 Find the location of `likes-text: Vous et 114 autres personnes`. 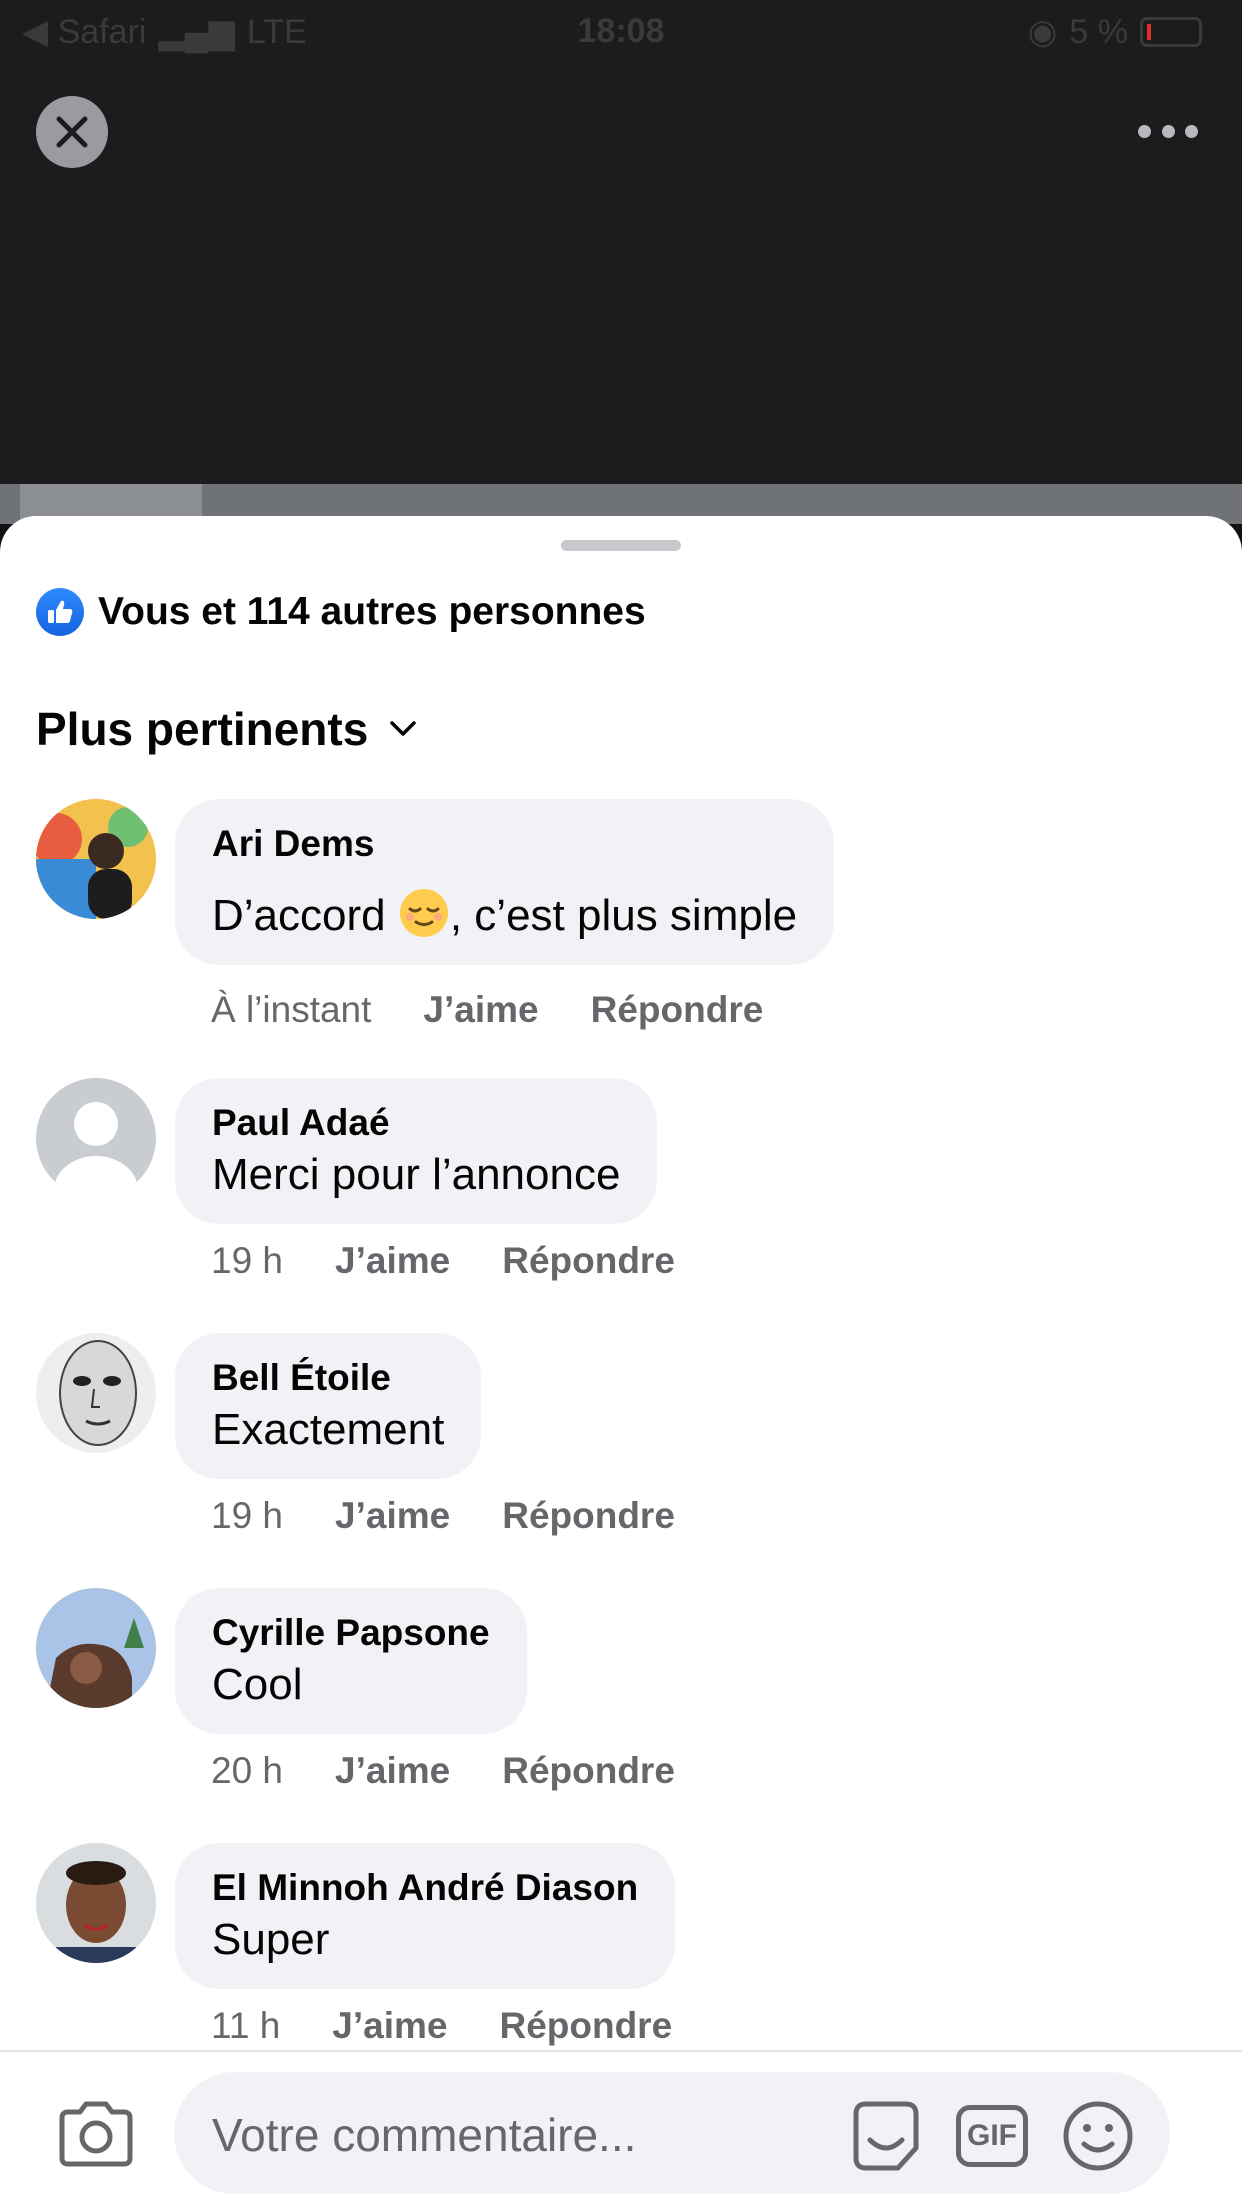

likes-text: Vous et 114 autres personnes is located at coordinates (372, 611).